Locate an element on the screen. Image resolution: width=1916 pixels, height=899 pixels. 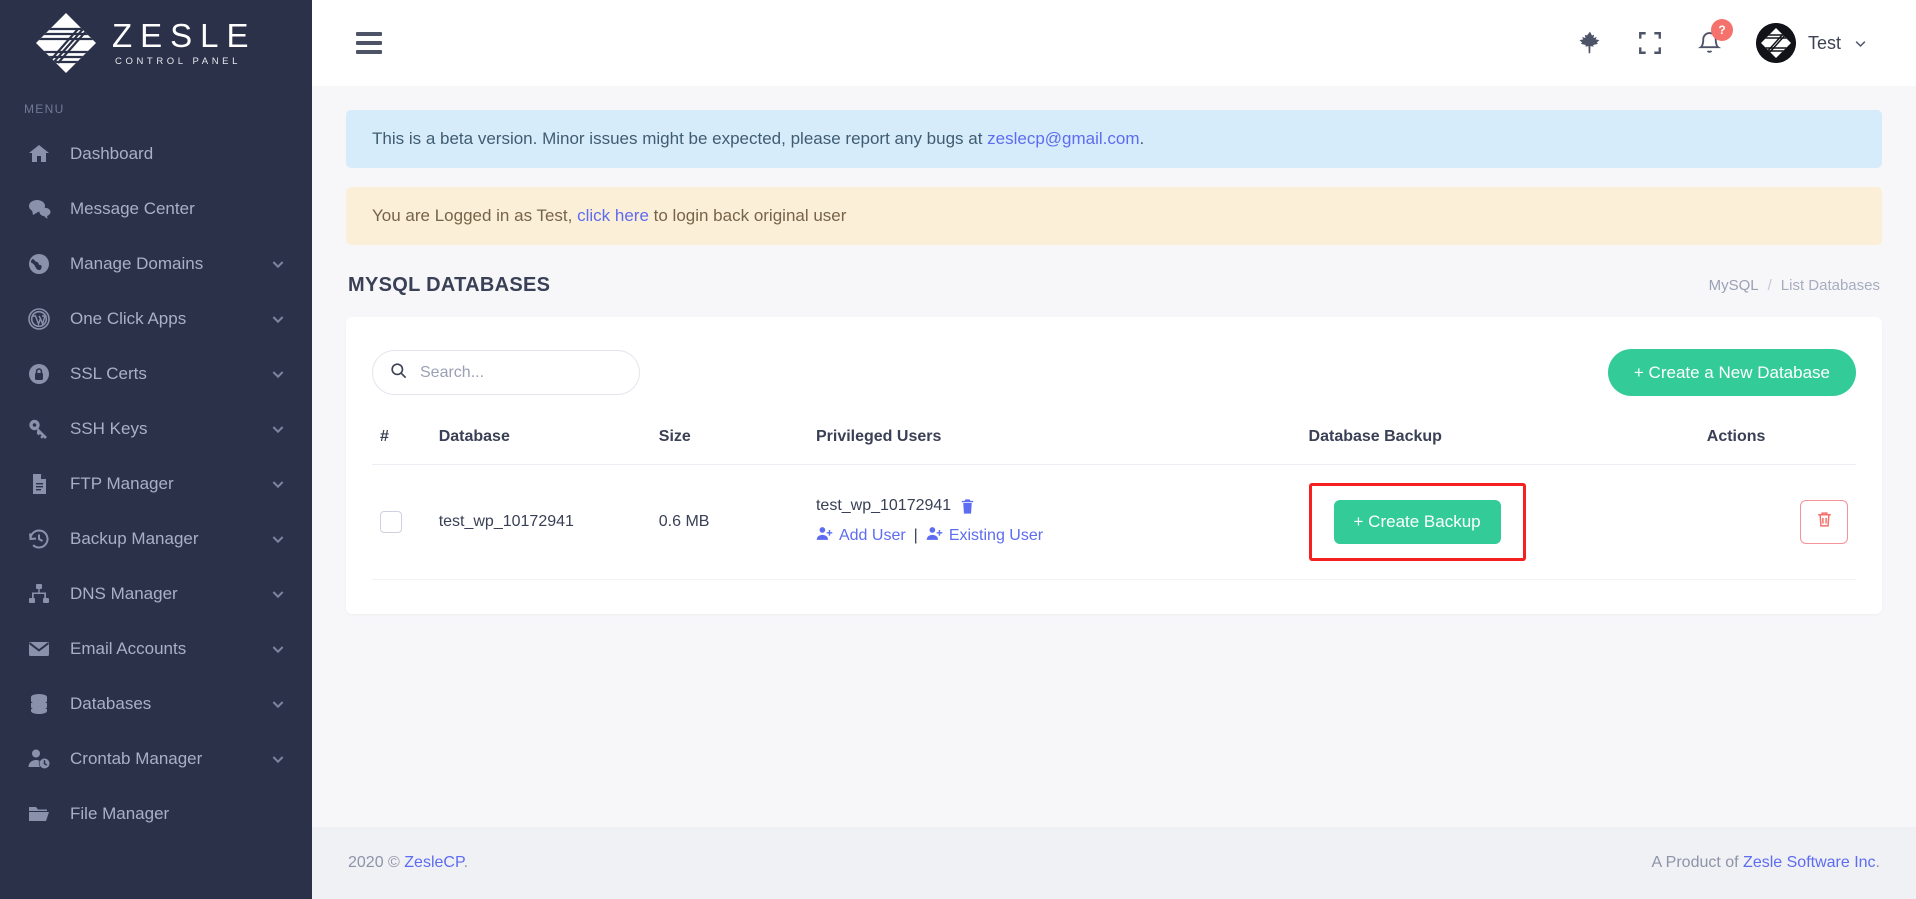
zeslecp-link: ZesleCP is located at coordinates (433, 862).